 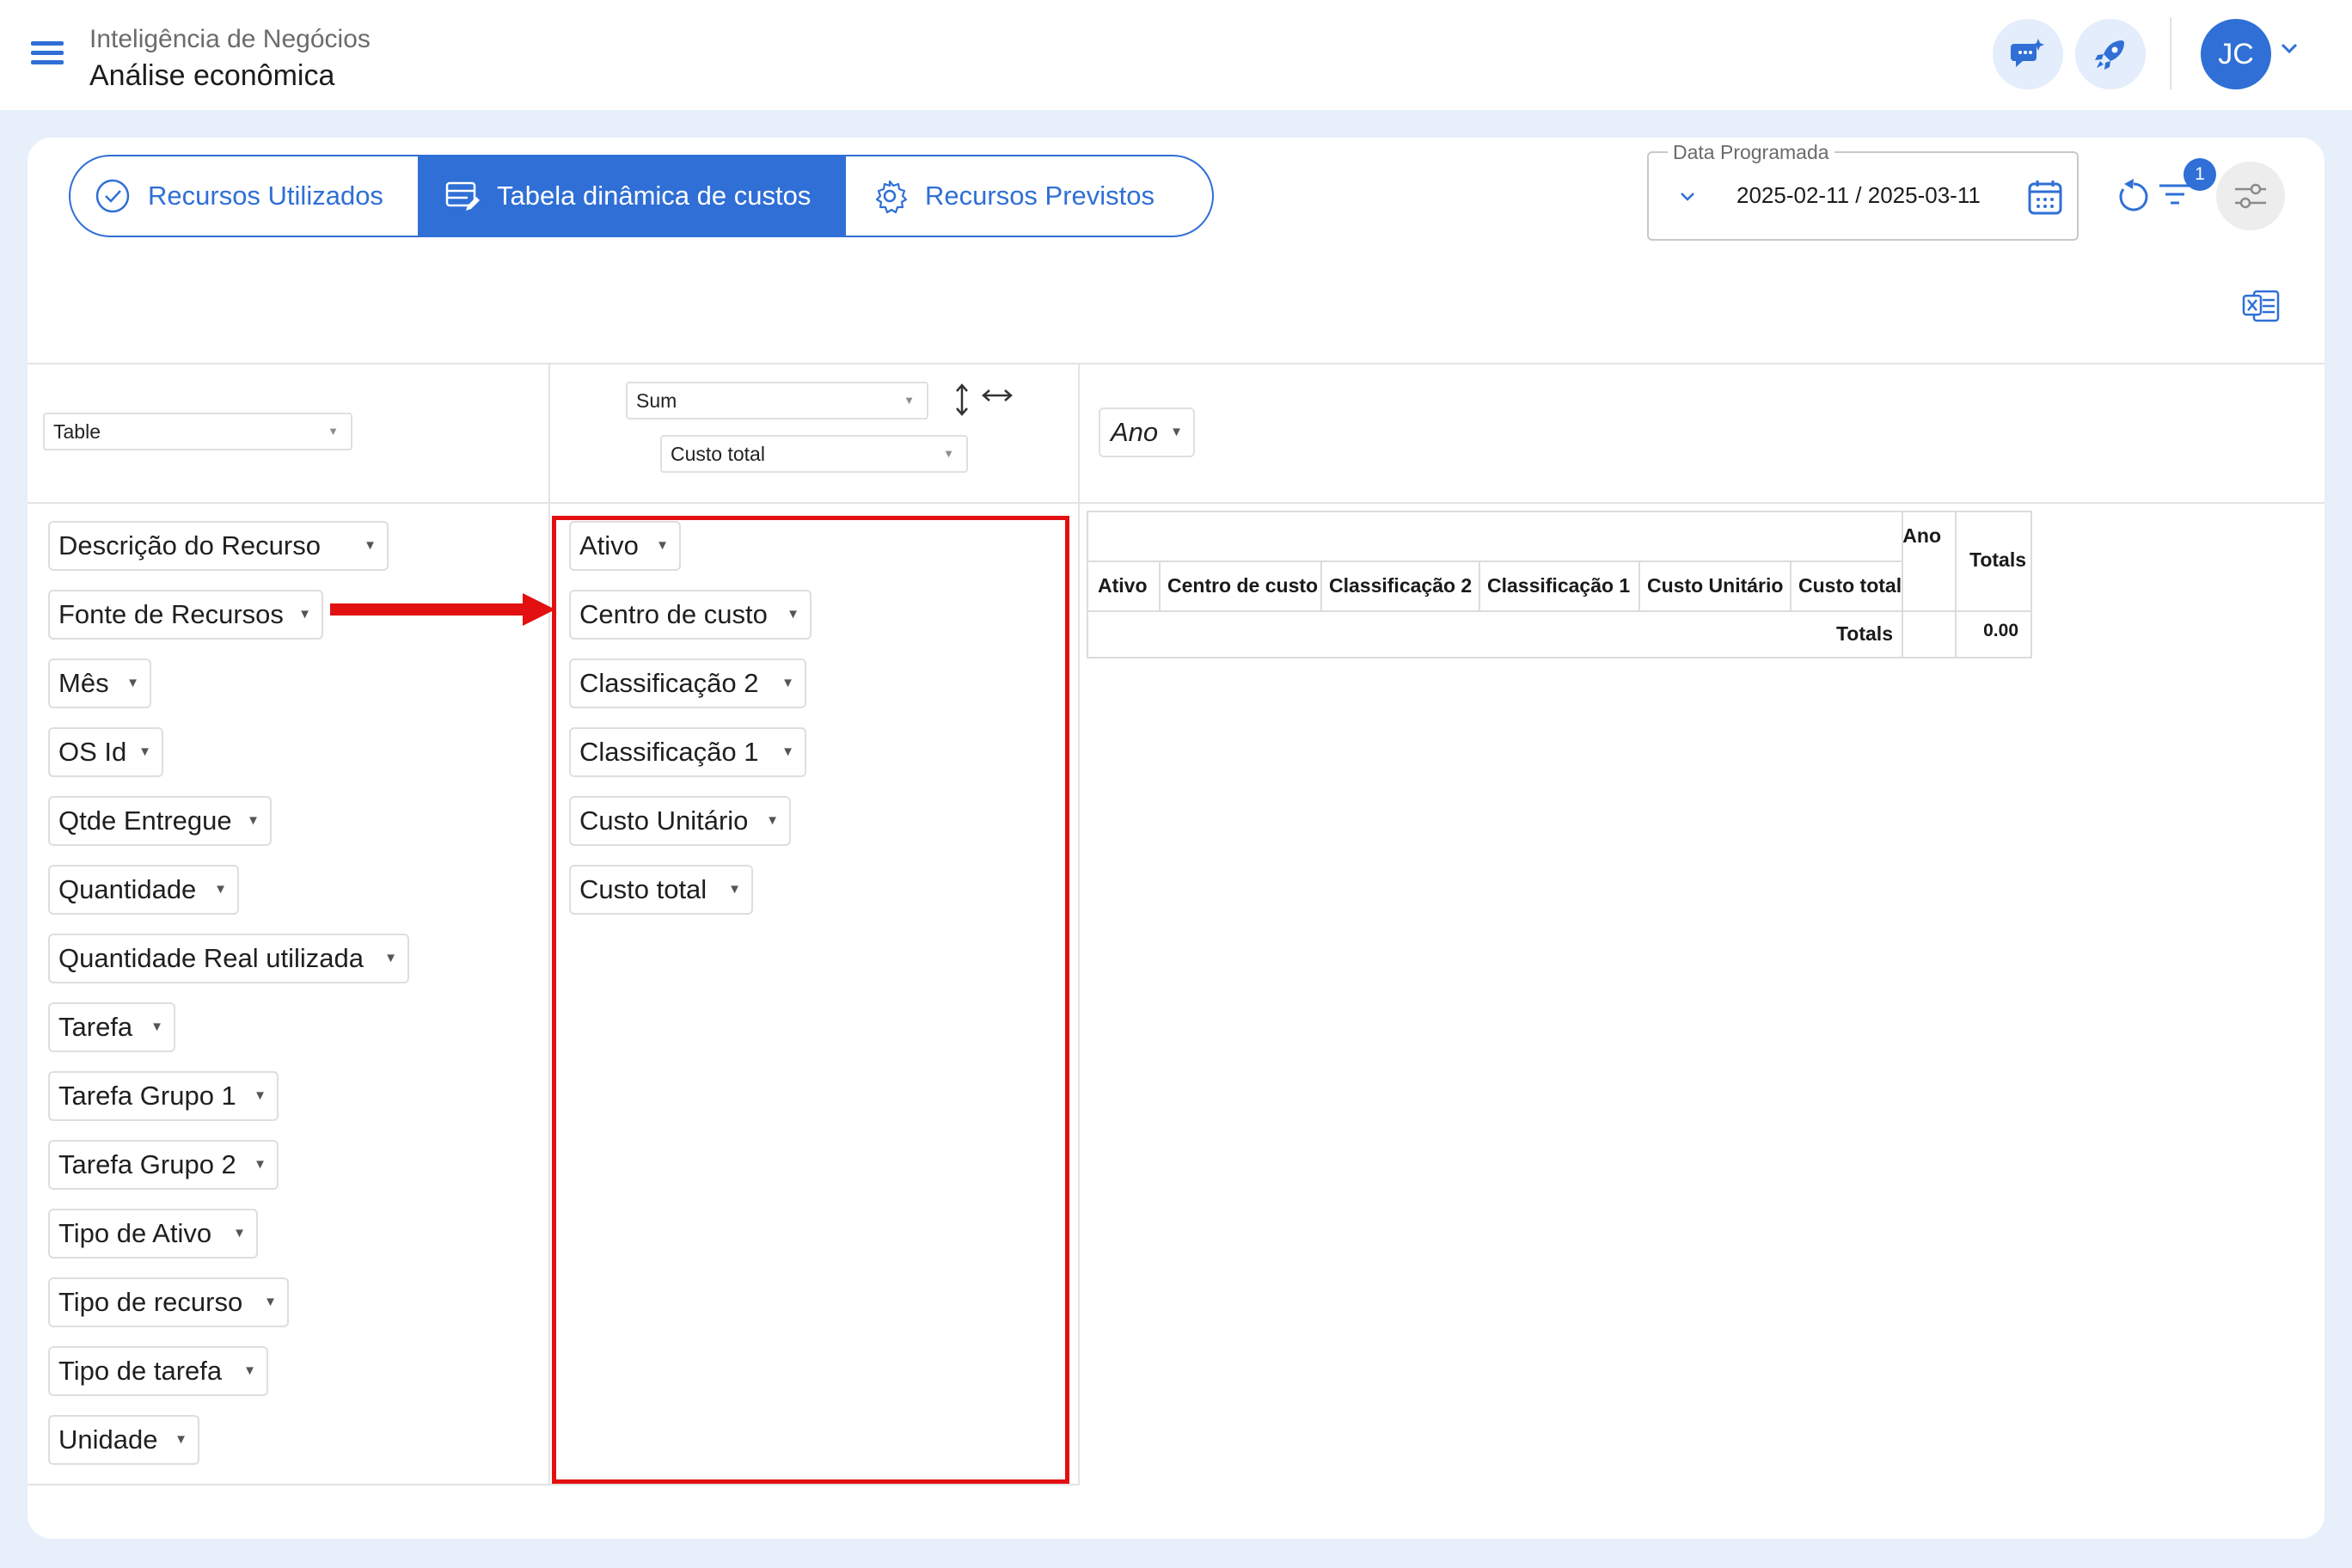 I want to click on column-attribute-ano: Ano ▼, so click(x=1147, y=432).